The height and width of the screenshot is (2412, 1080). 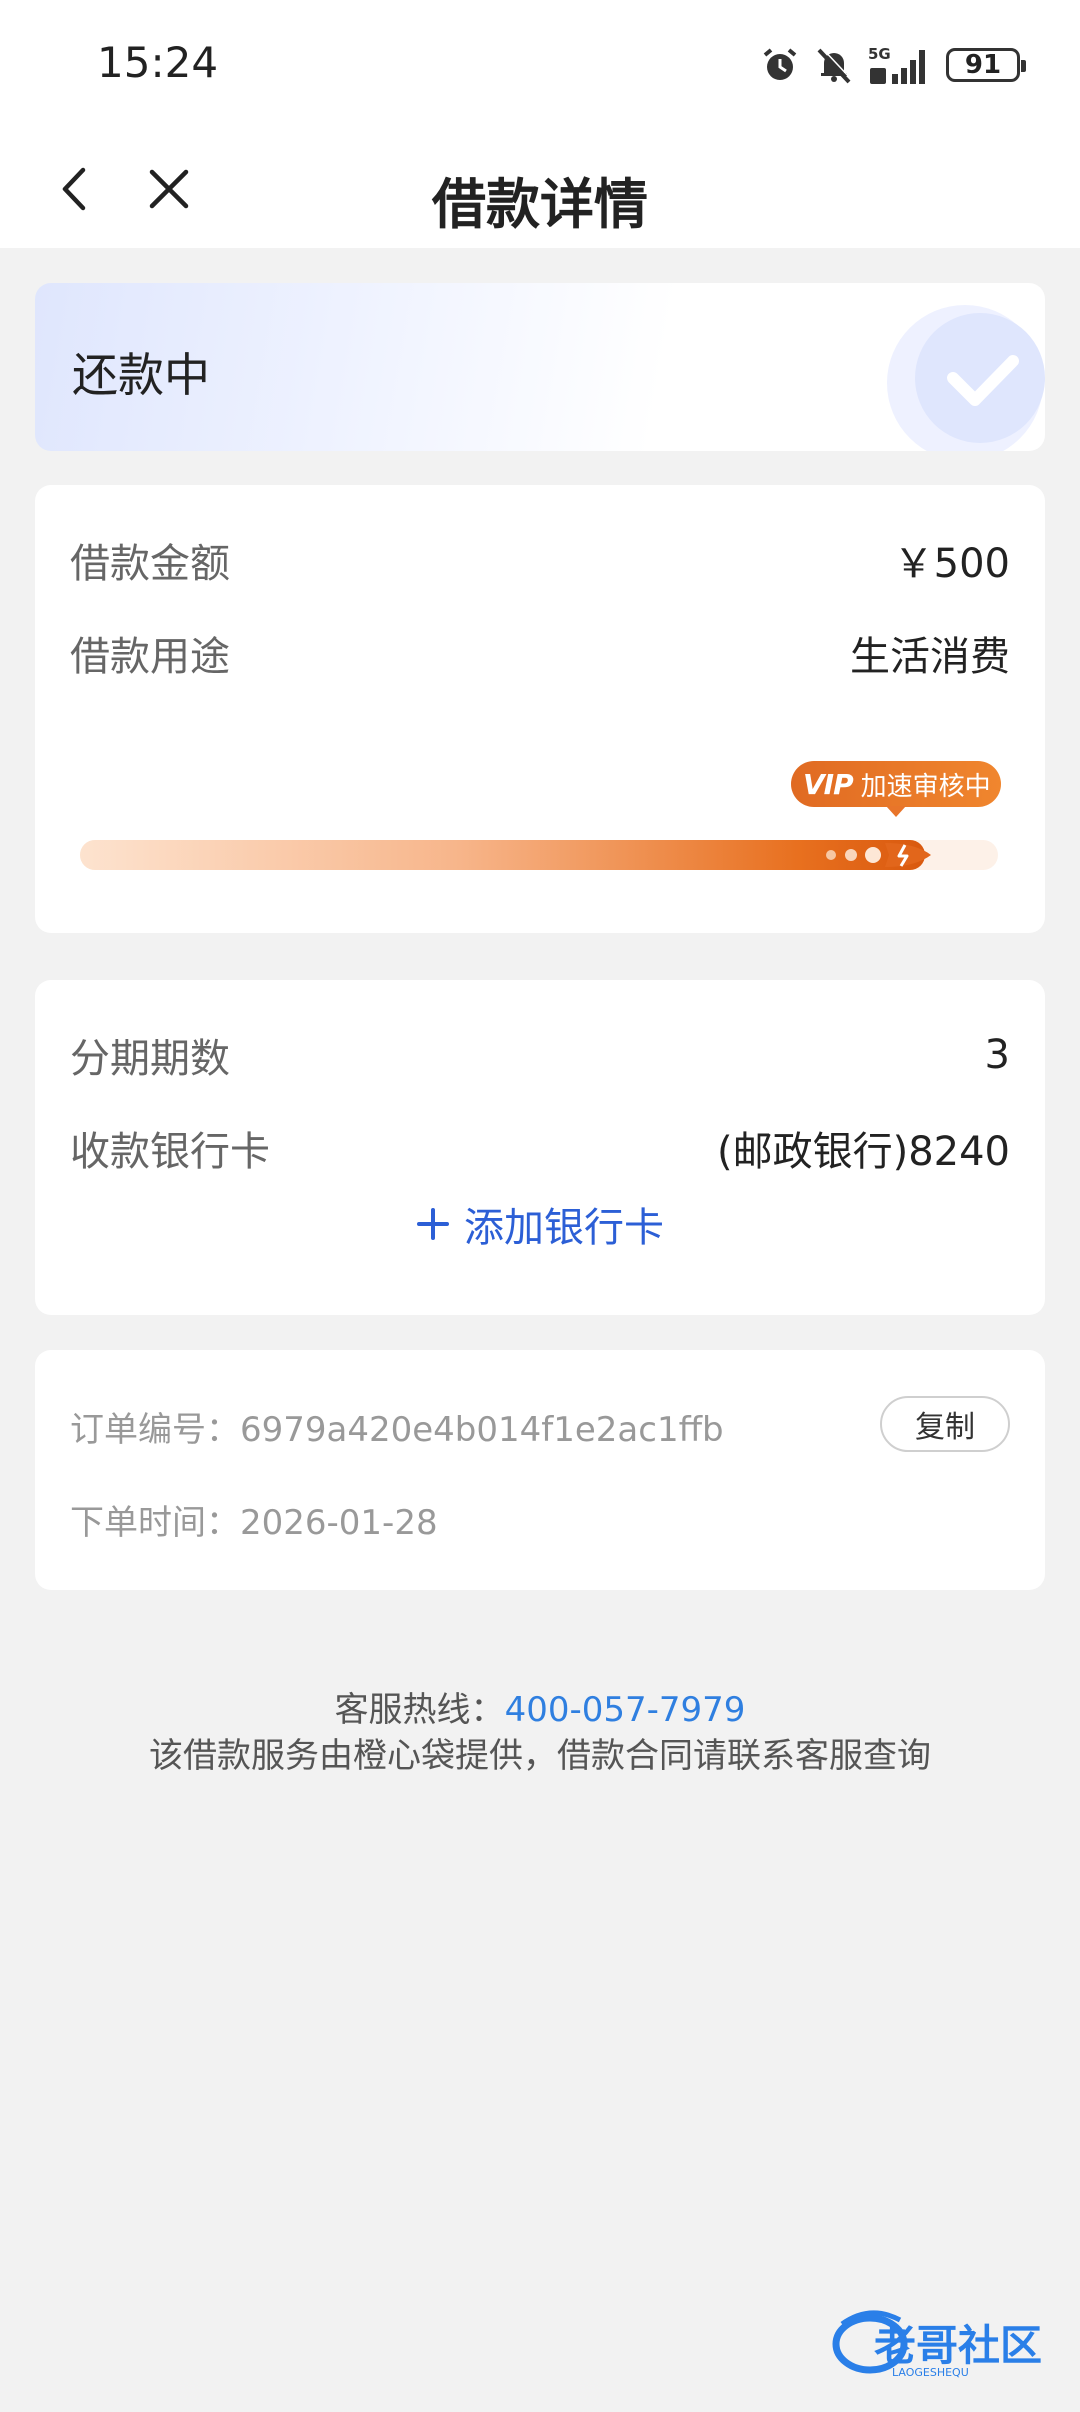 What do you see at coordinates (158, 62) in the screenshot?
I see `status-time: 15:24` at bounding box center [158, 62].